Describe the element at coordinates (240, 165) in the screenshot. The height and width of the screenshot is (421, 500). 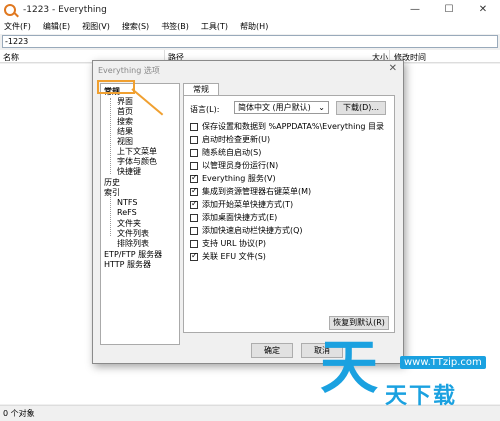
I see `option-label: 以管理员身份运行(N)` at that location.